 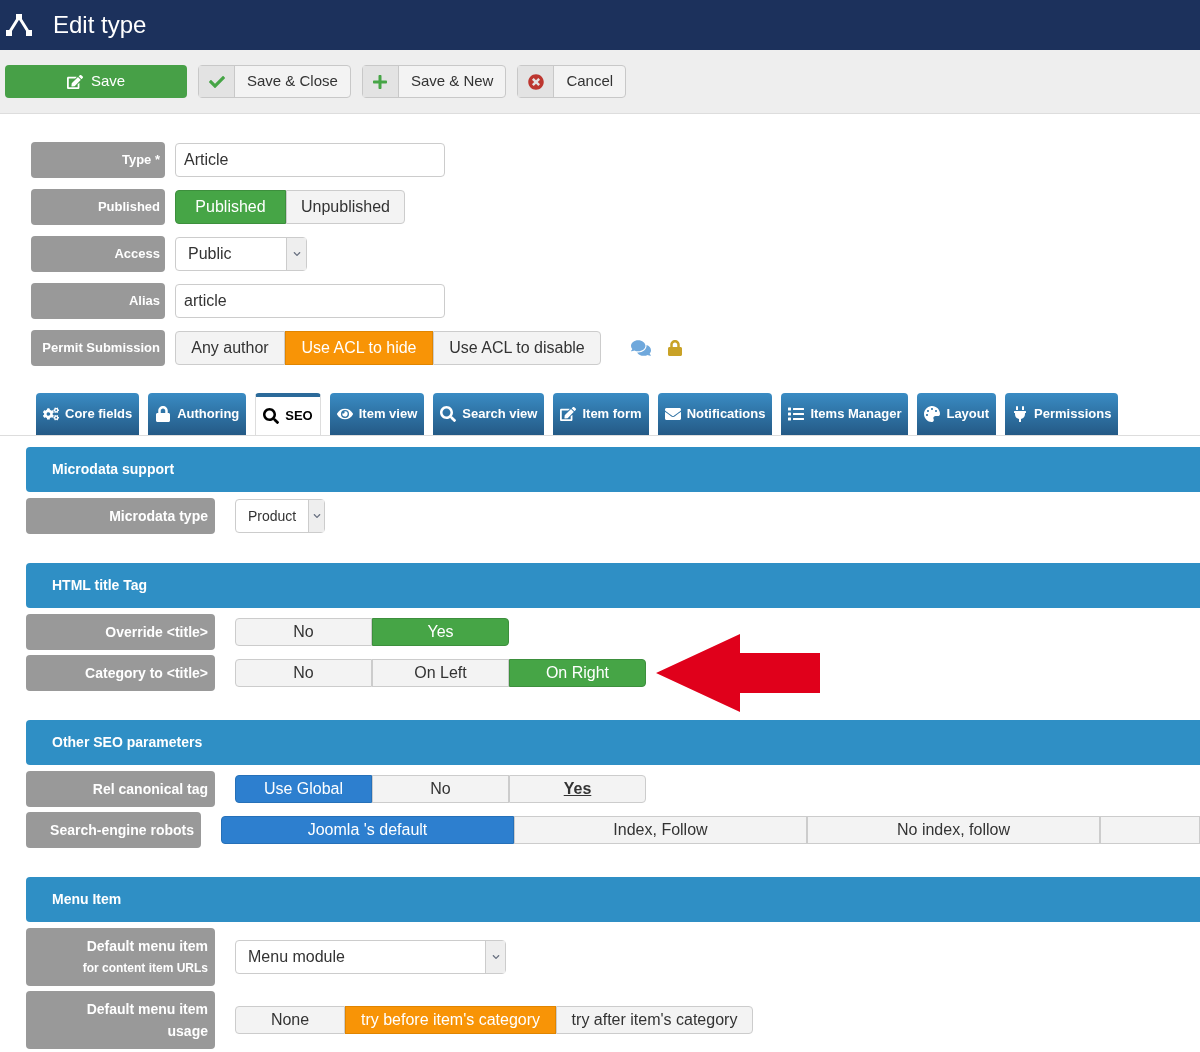 I want to click on palette-icon, so click(x=932, y=414).